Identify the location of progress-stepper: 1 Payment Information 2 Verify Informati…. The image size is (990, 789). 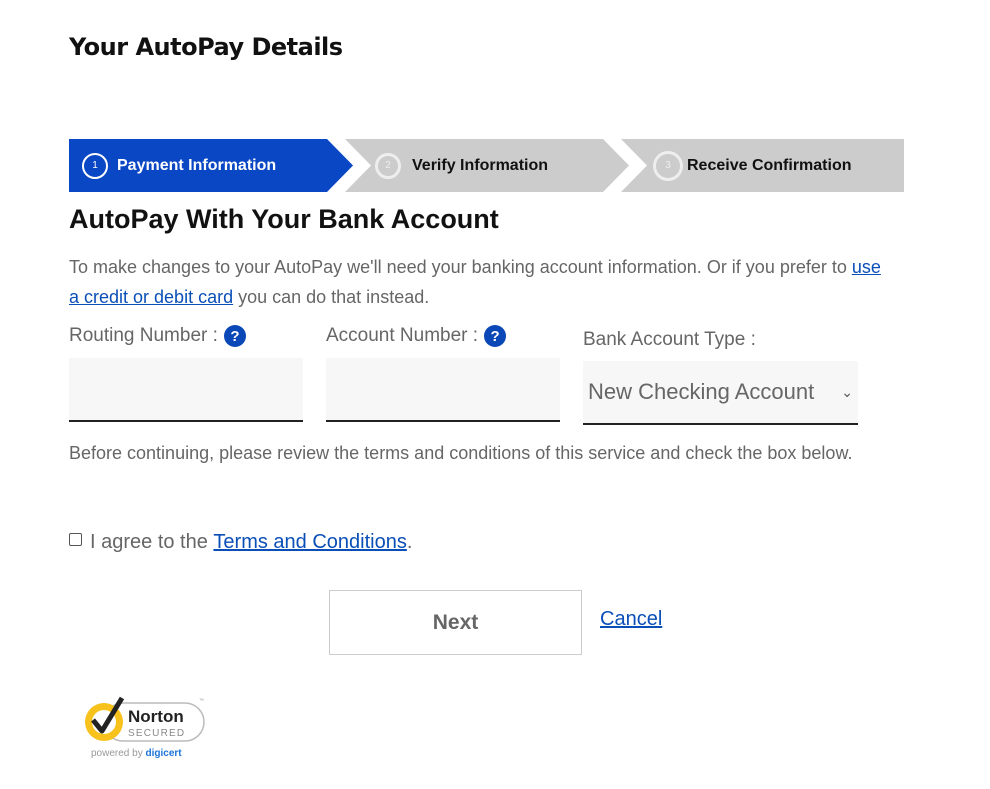
(486, 165).